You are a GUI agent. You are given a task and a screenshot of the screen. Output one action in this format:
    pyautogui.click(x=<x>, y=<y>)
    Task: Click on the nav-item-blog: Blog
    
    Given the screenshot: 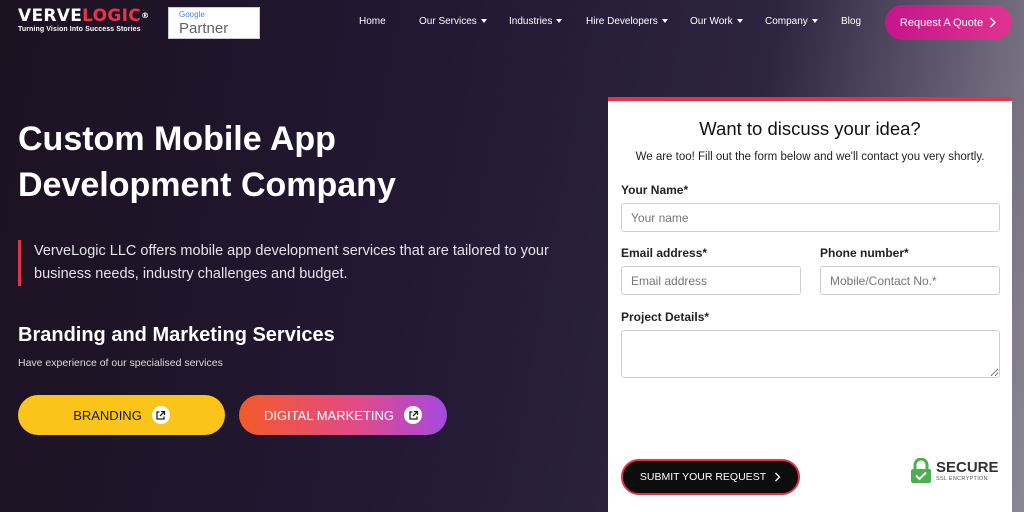 What is the action you would take?
    pyautogui.click(x=851, y=21)
    